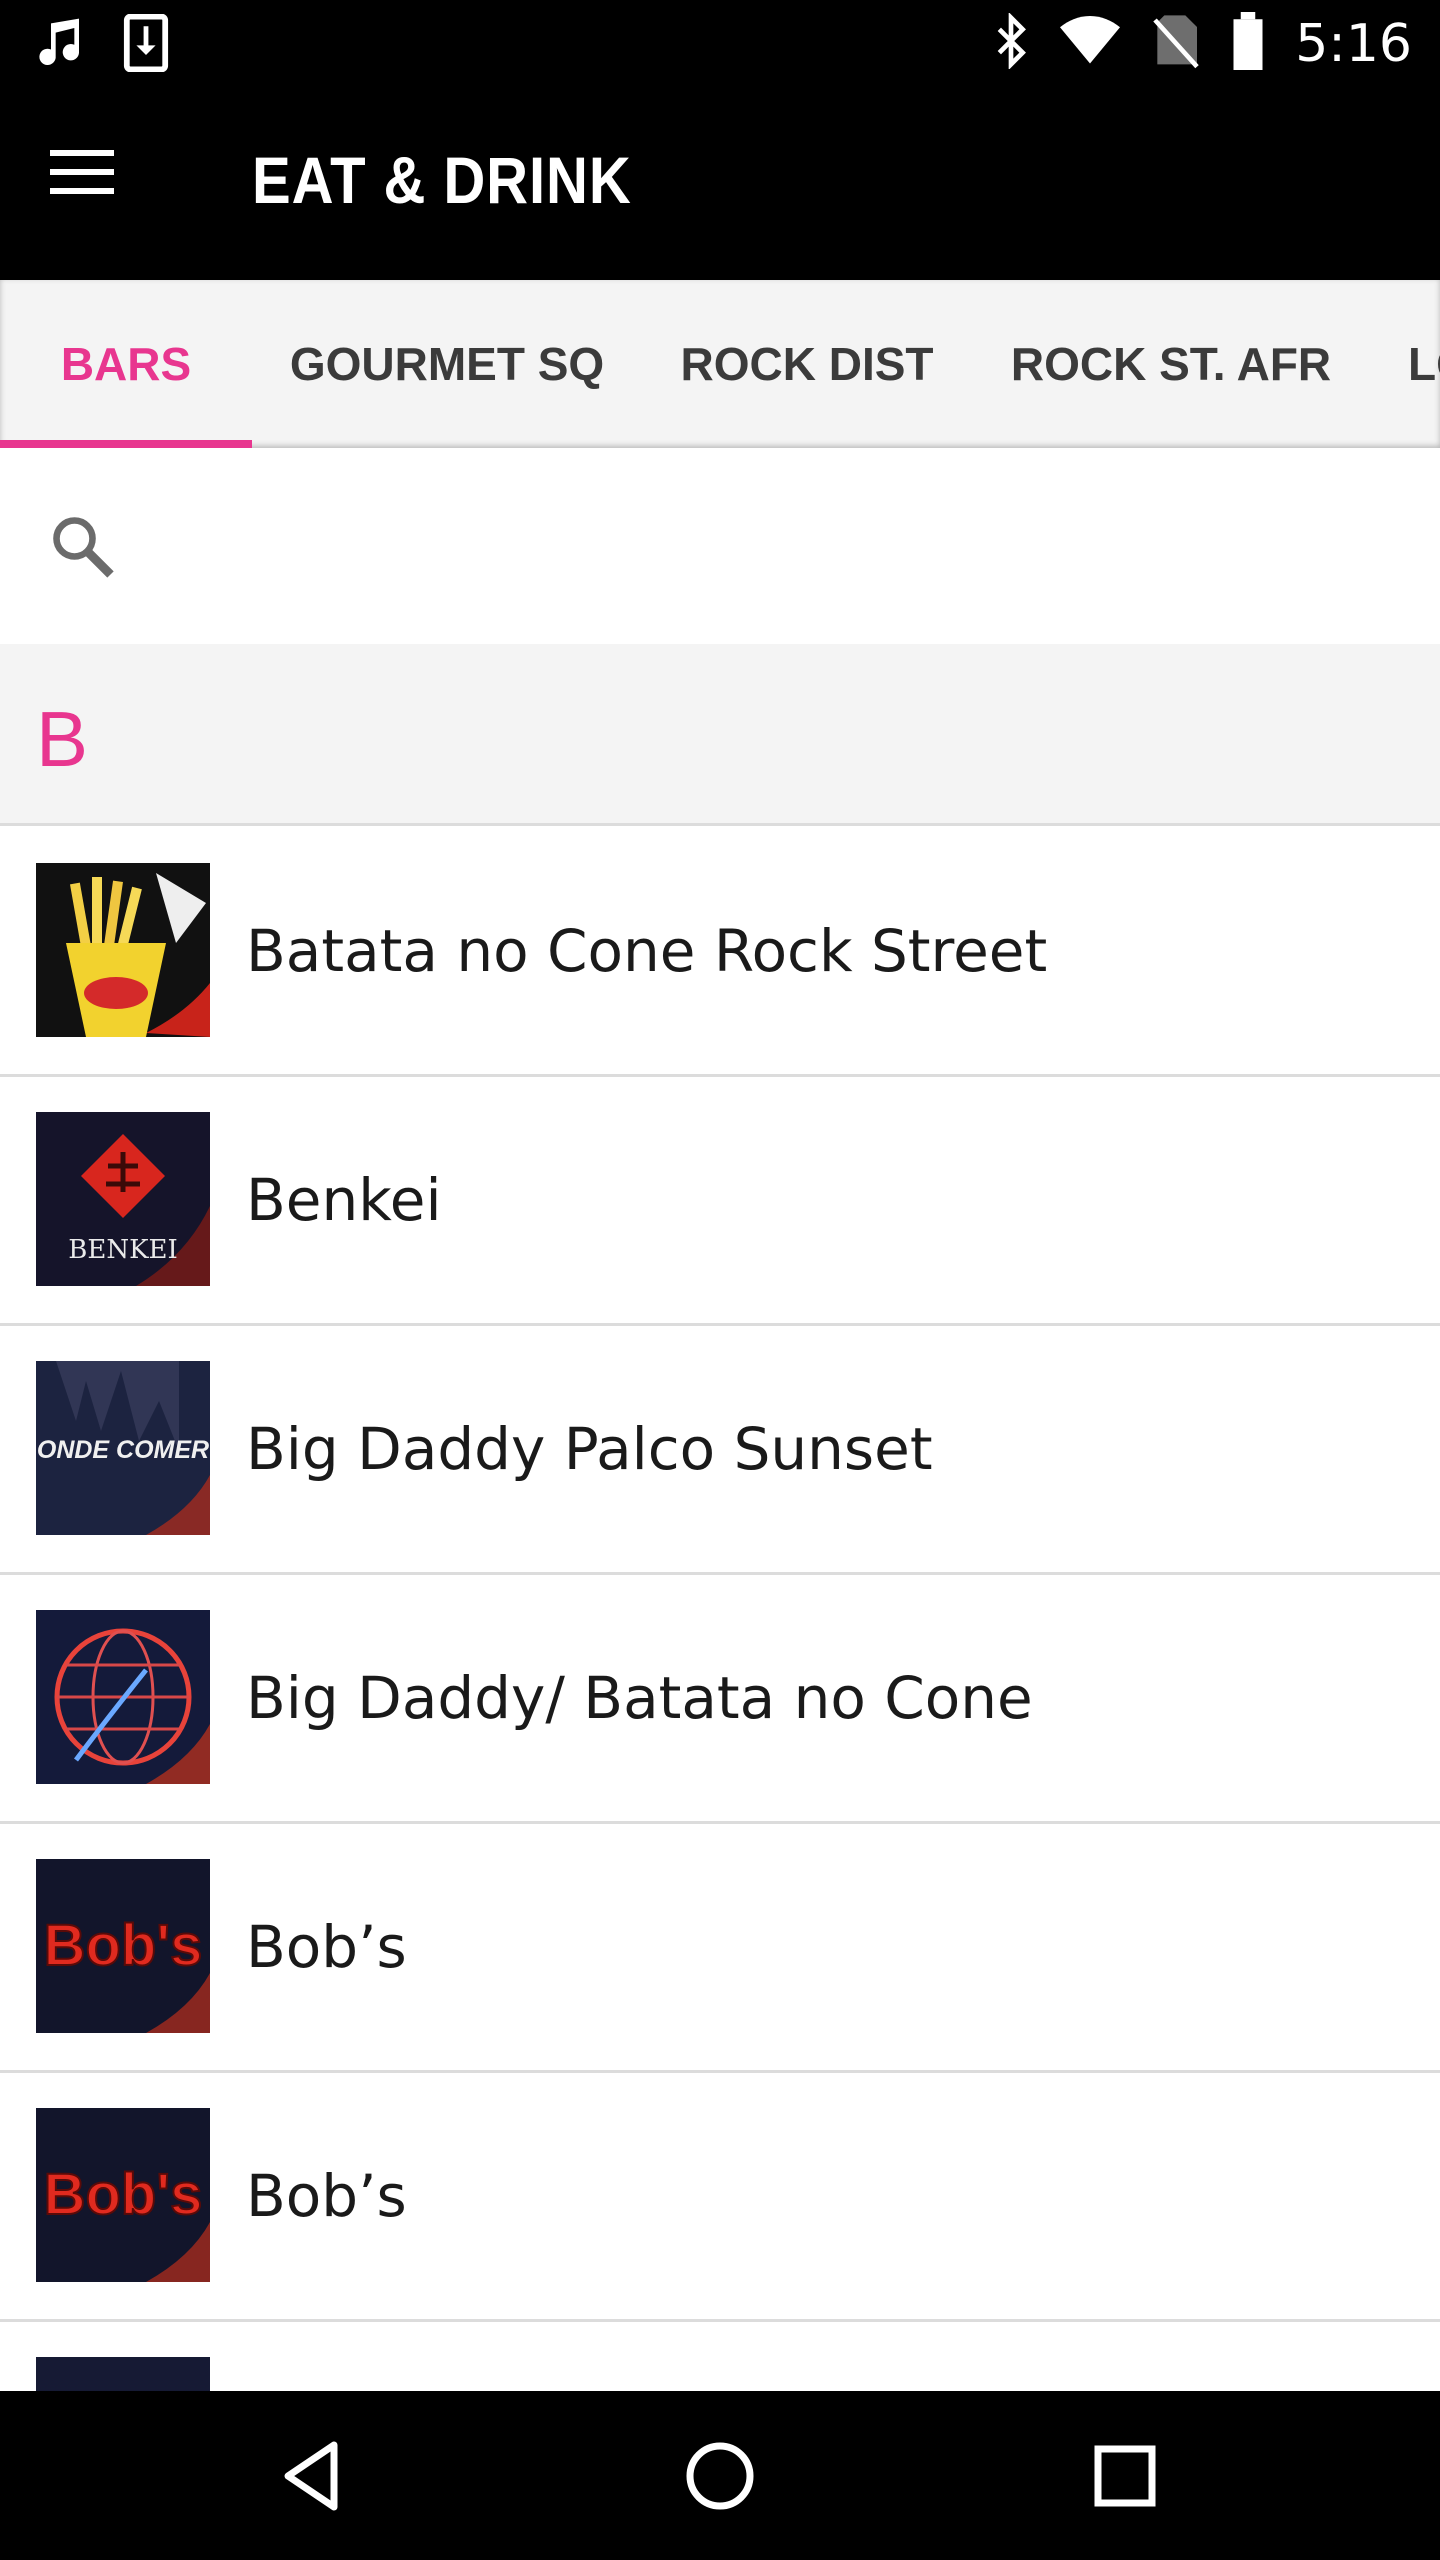  I want to click on download-icon, so click(146, 45).